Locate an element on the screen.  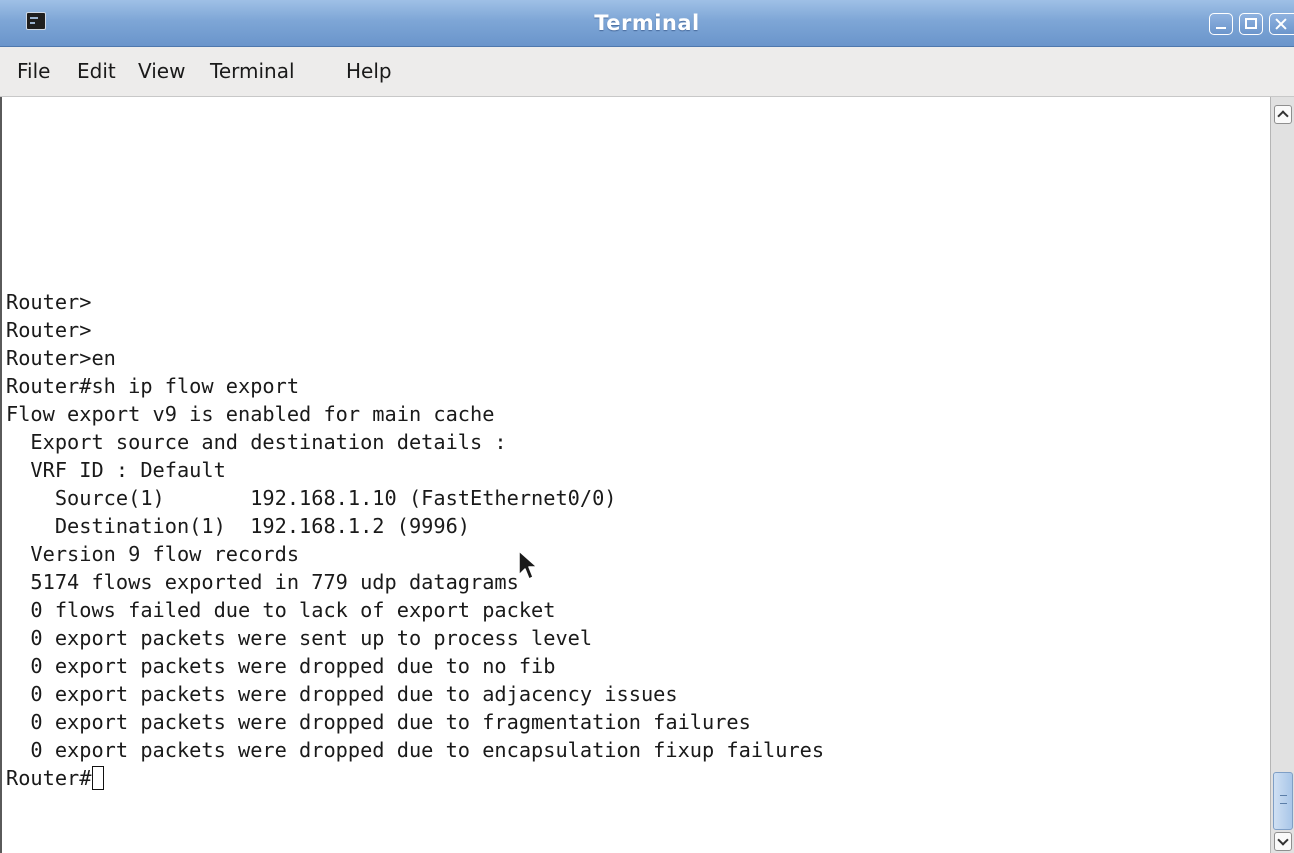
menu-help: Help is located at coordinates (369, 71).